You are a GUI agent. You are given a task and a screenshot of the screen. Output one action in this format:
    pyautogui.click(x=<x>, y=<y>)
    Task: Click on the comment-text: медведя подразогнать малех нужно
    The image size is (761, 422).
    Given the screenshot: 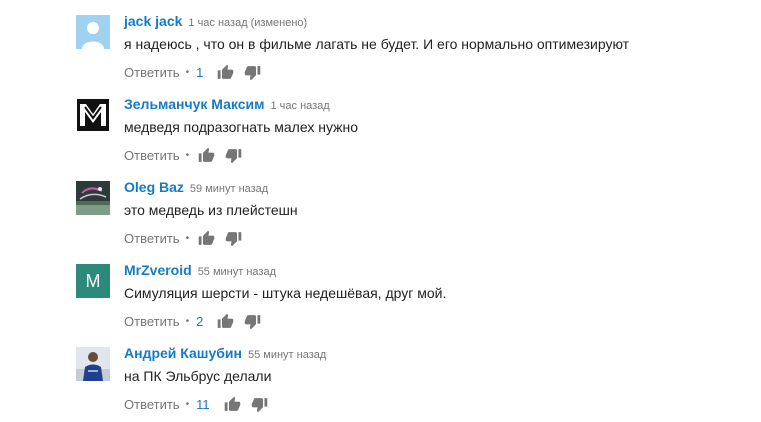 What is the action you would take?
    pyautogui.click(x=241, y=127)
    